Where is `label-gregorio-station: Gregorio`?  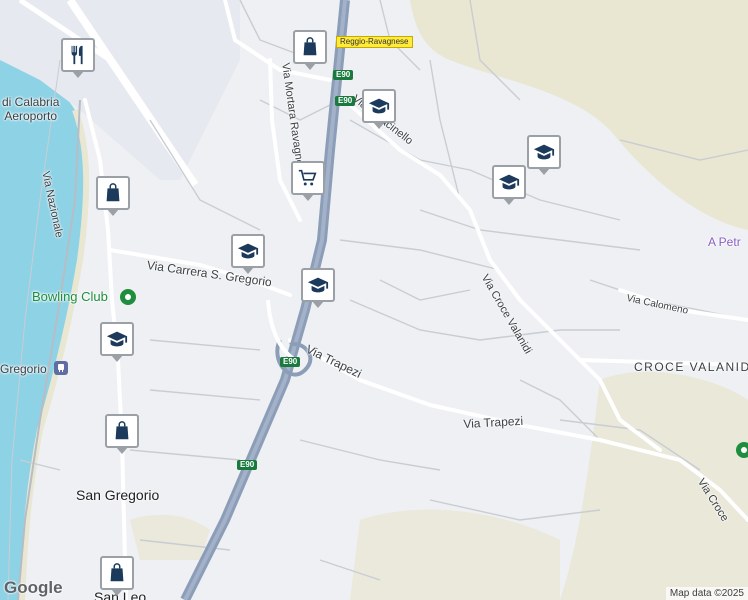
label-gregorio-station: Gregorio is located at coordinates (23, 369).